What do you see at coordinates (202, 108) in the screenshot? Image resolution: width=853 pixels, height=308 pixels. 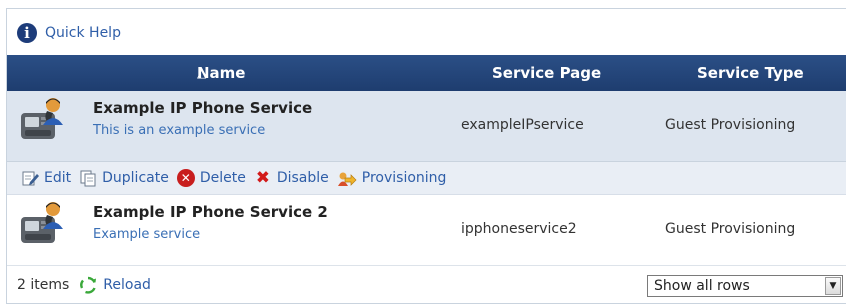 I see `service-name: Example IP Phone Service` at bounding box center [202, 108].